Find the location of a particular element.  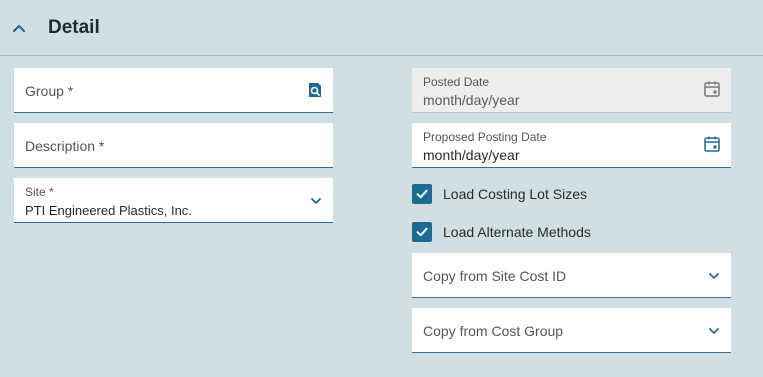

copy-from-cost-group-placeholder: Copy from Cost Group is located at coordinates (493, 331).